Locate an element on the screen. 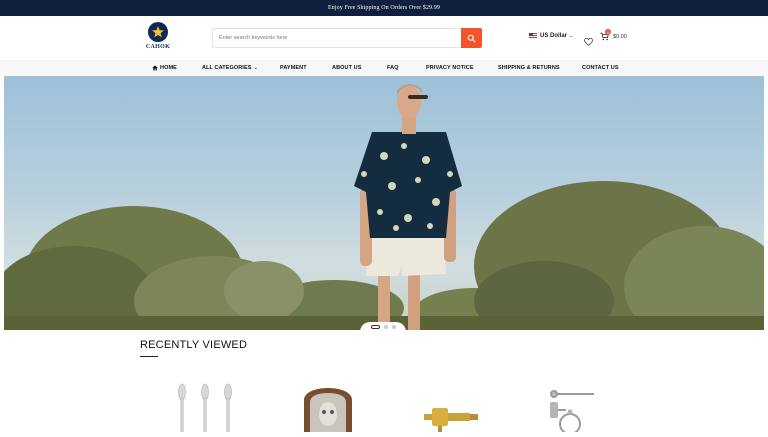 This screenshot has width=768, height=437. search-icon is located at coordinates (471, 38).